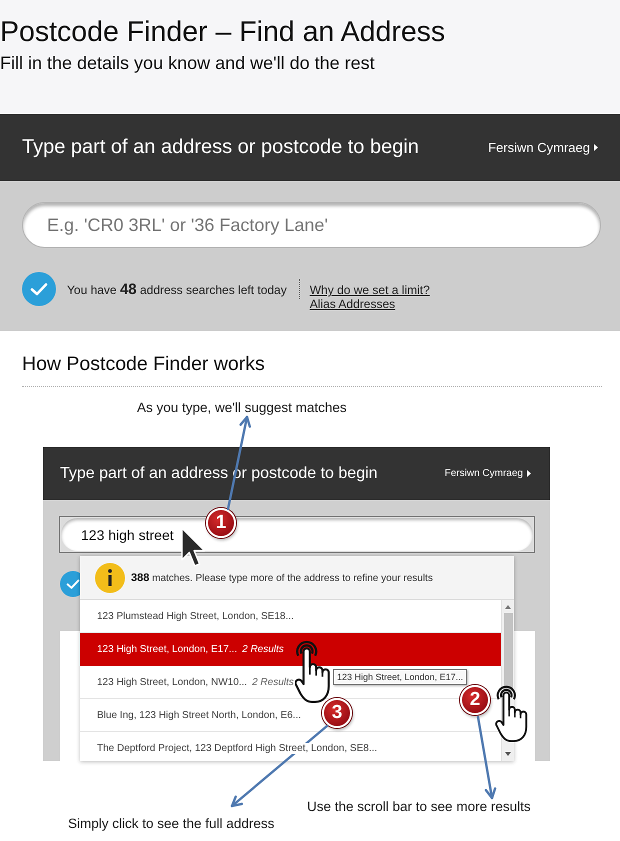 Image resolution: width=620 pixels, height=841 pixels. Describe the element at coordinates (171, 824) in the screenshot. I see `annotation-text: Simply click to see the full address` at that location.